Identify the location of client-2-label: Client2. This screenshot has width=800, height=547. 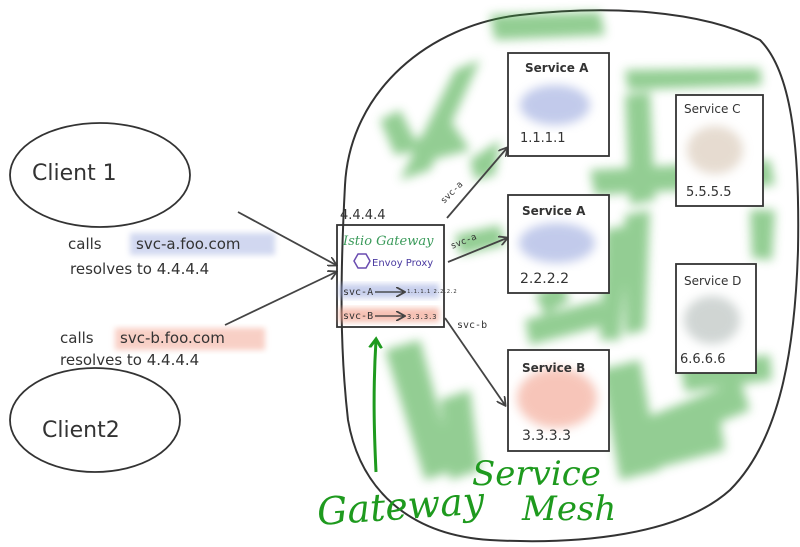
(81, 430).